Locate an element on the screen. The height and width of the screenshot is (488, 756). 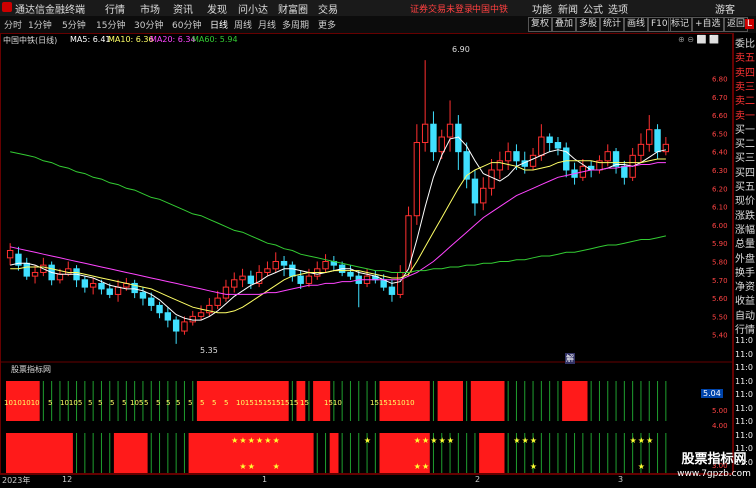
menu-item-formula: 公式 is located at coordinates (593, 8).